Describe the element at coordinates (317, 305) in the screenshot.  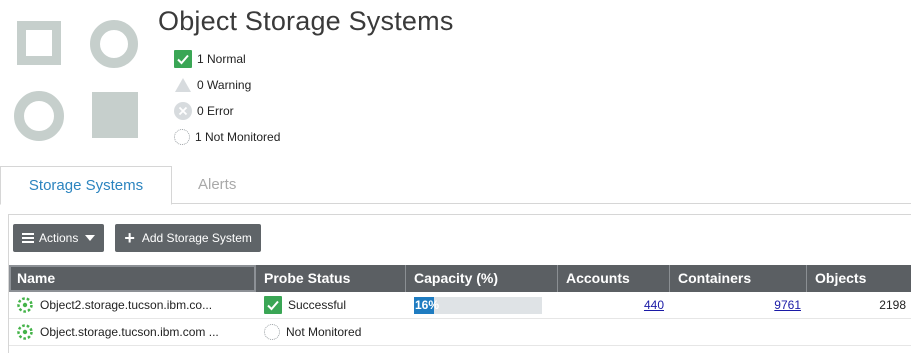
I see `probe-status-label: Successful` at that location.